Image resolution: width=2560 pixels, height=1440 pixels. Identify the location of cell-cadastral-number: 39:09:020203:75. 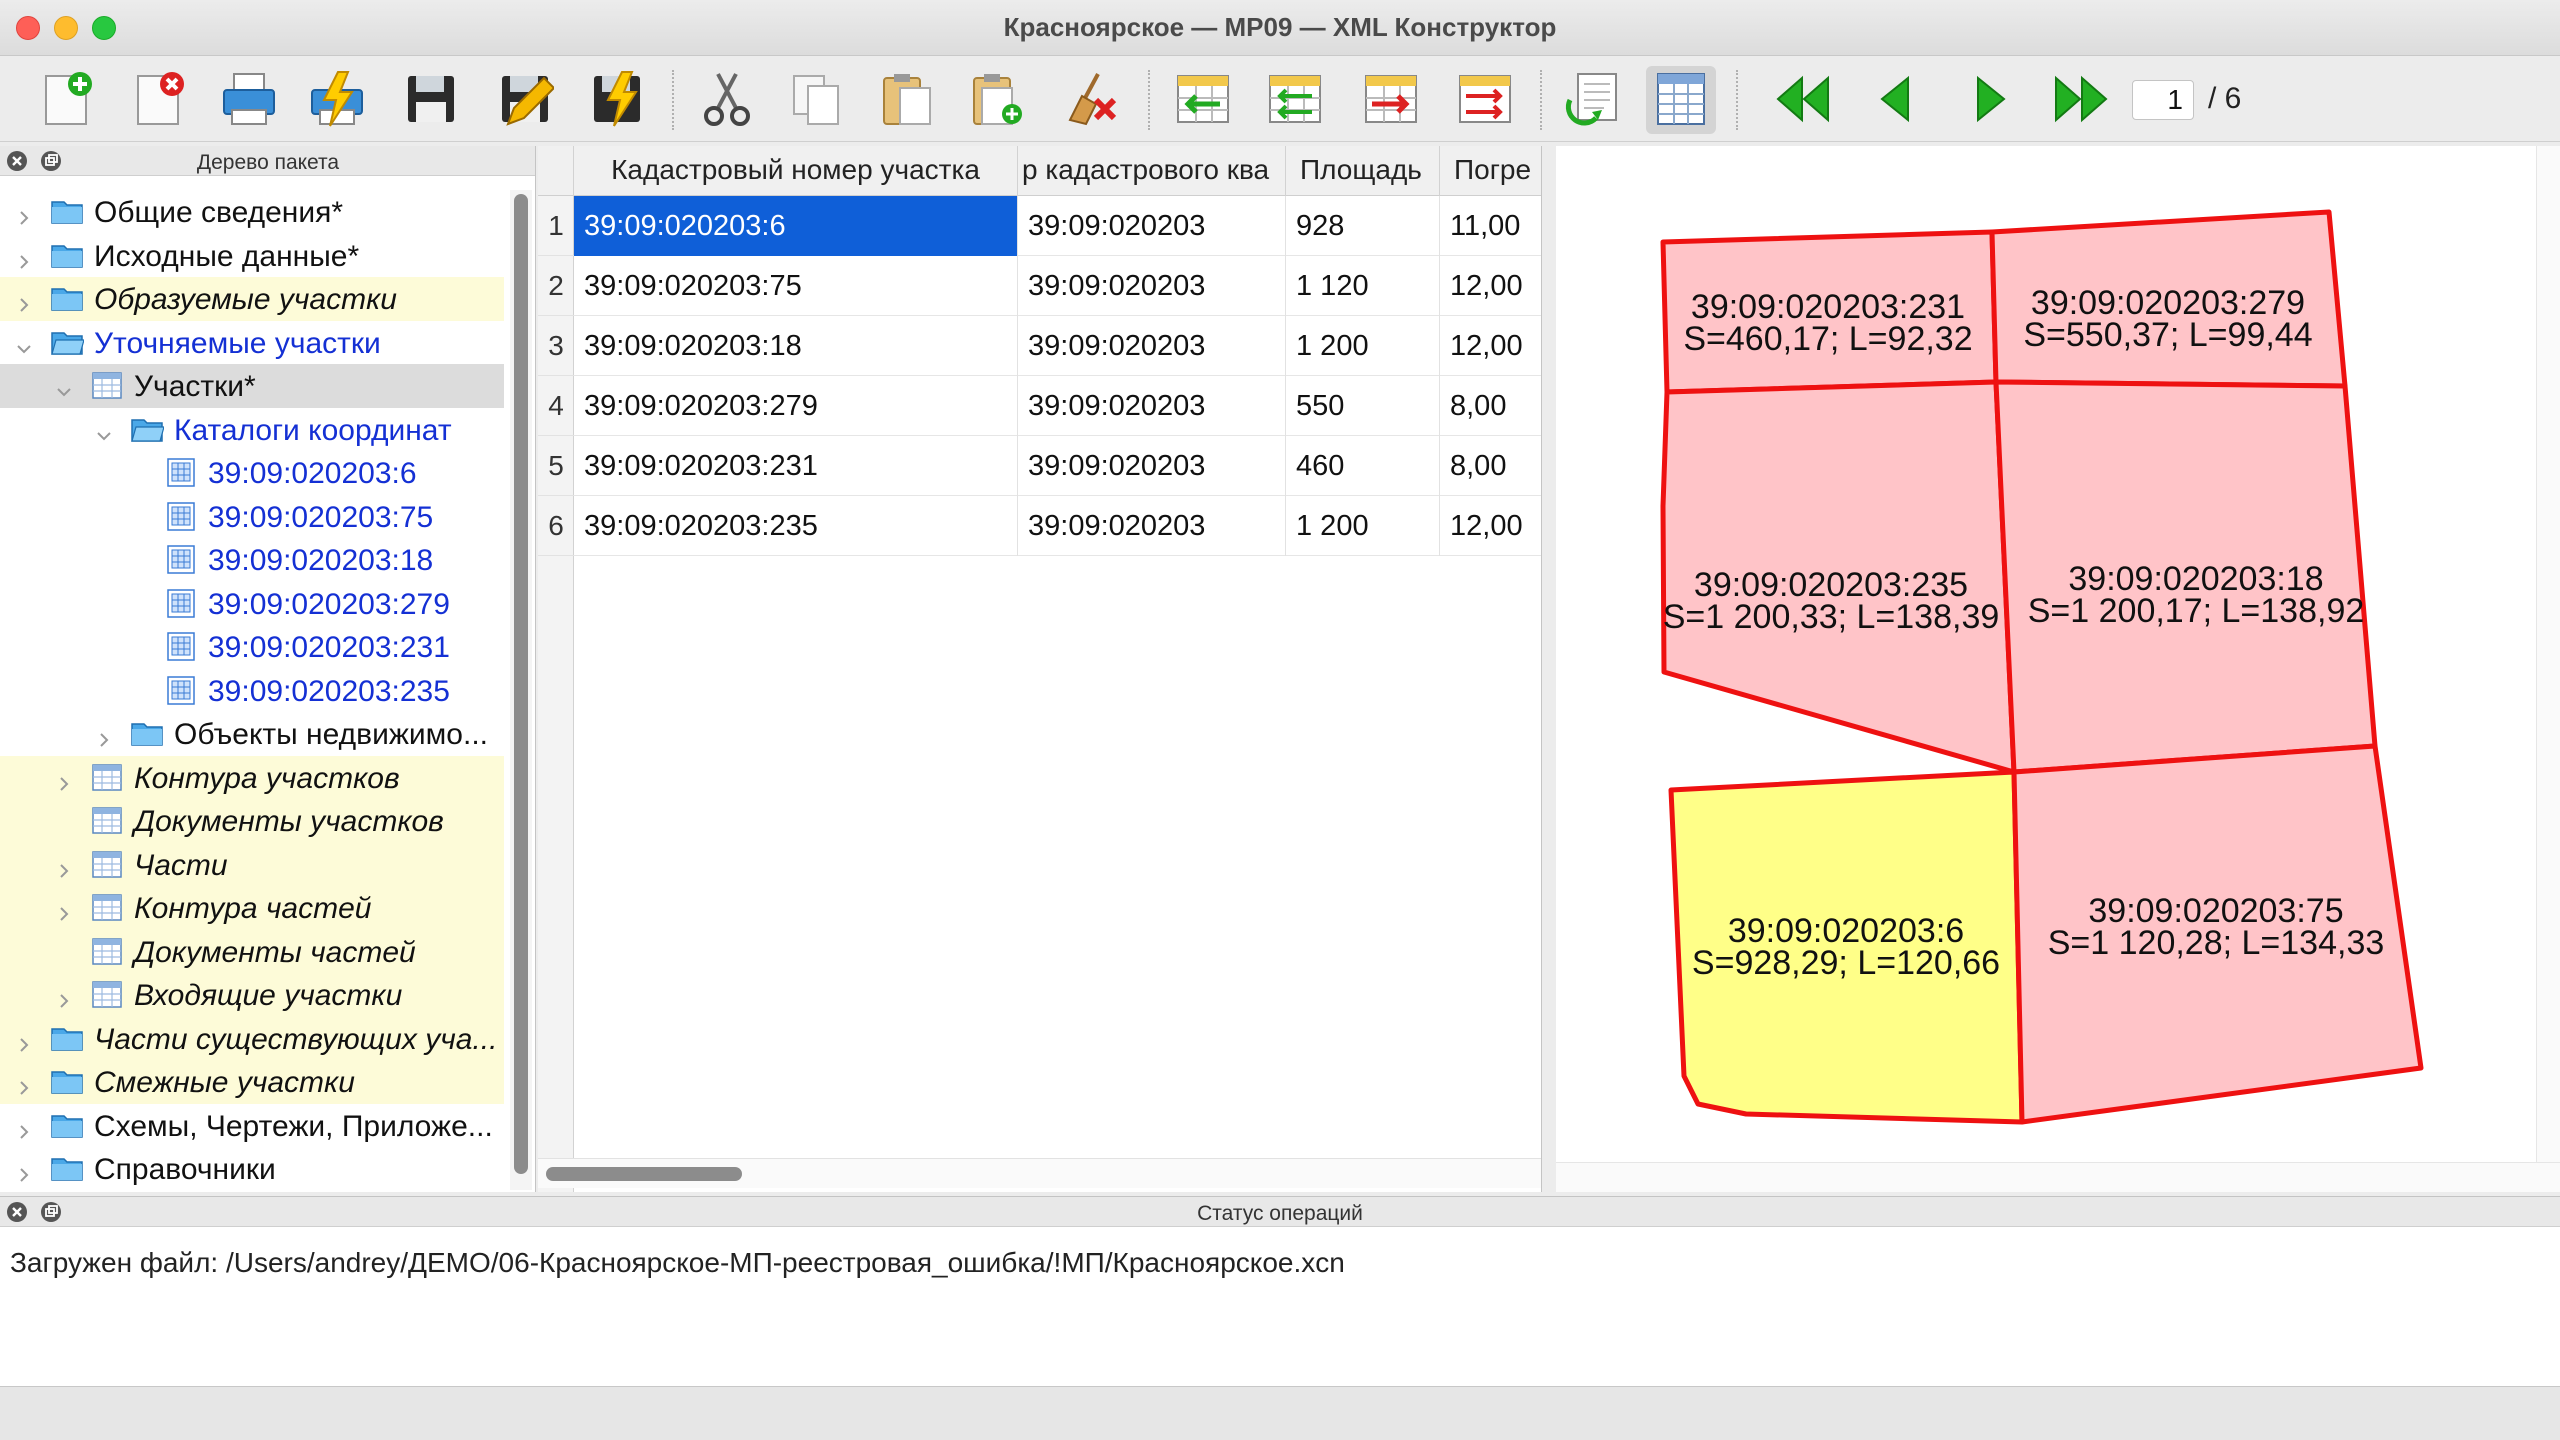
(796, 286).